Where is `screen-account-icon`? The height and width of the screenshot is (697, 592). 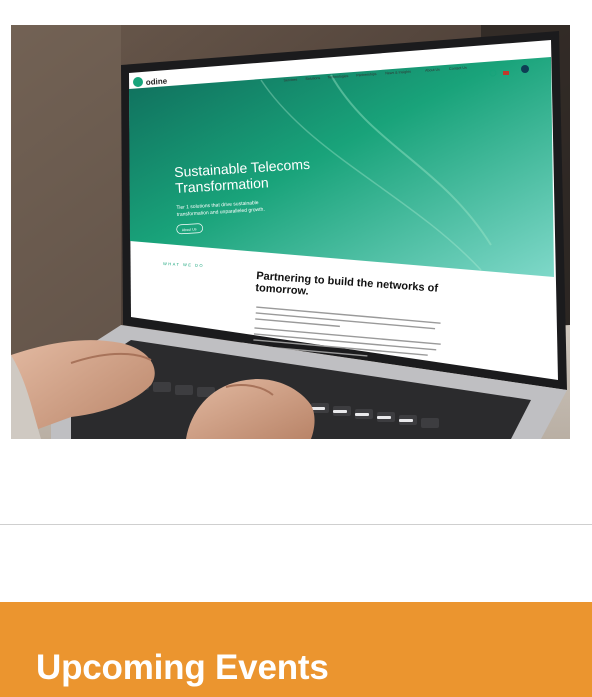 screen-account-icon is located at coordinates (525, 69).